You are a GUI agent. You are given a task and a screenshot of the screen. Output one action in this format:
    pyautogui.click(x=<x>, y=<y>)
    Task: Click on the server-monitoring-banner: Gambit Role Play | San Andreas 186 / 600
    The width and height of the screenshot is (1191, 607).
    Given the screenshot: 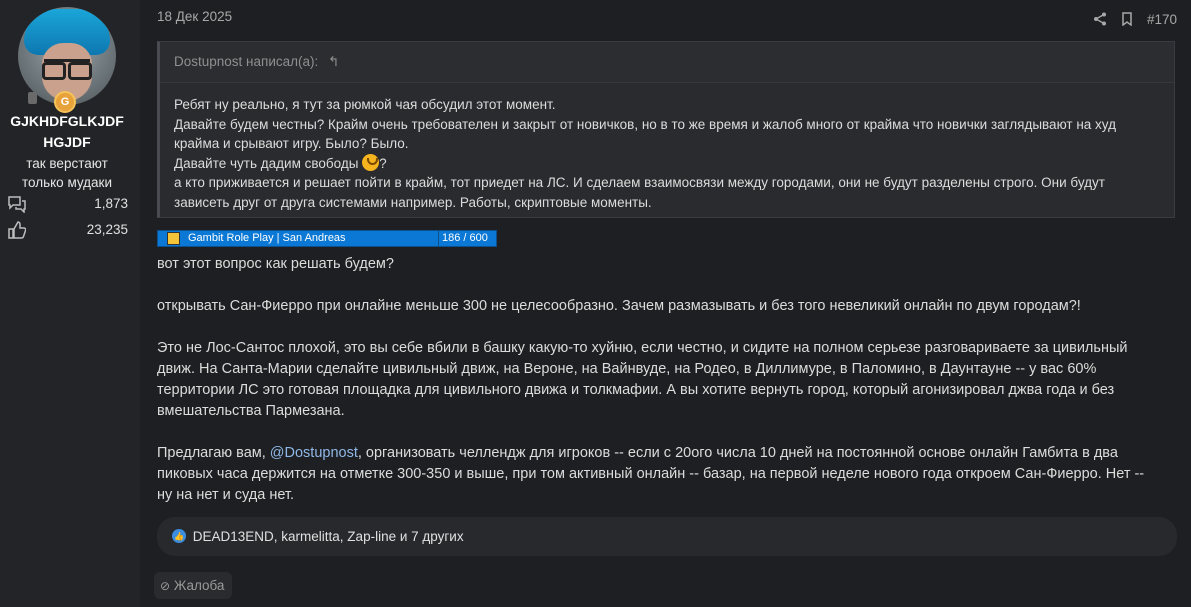 What is the action you would take?
    pyautogui.click(x=327, y=238)
    